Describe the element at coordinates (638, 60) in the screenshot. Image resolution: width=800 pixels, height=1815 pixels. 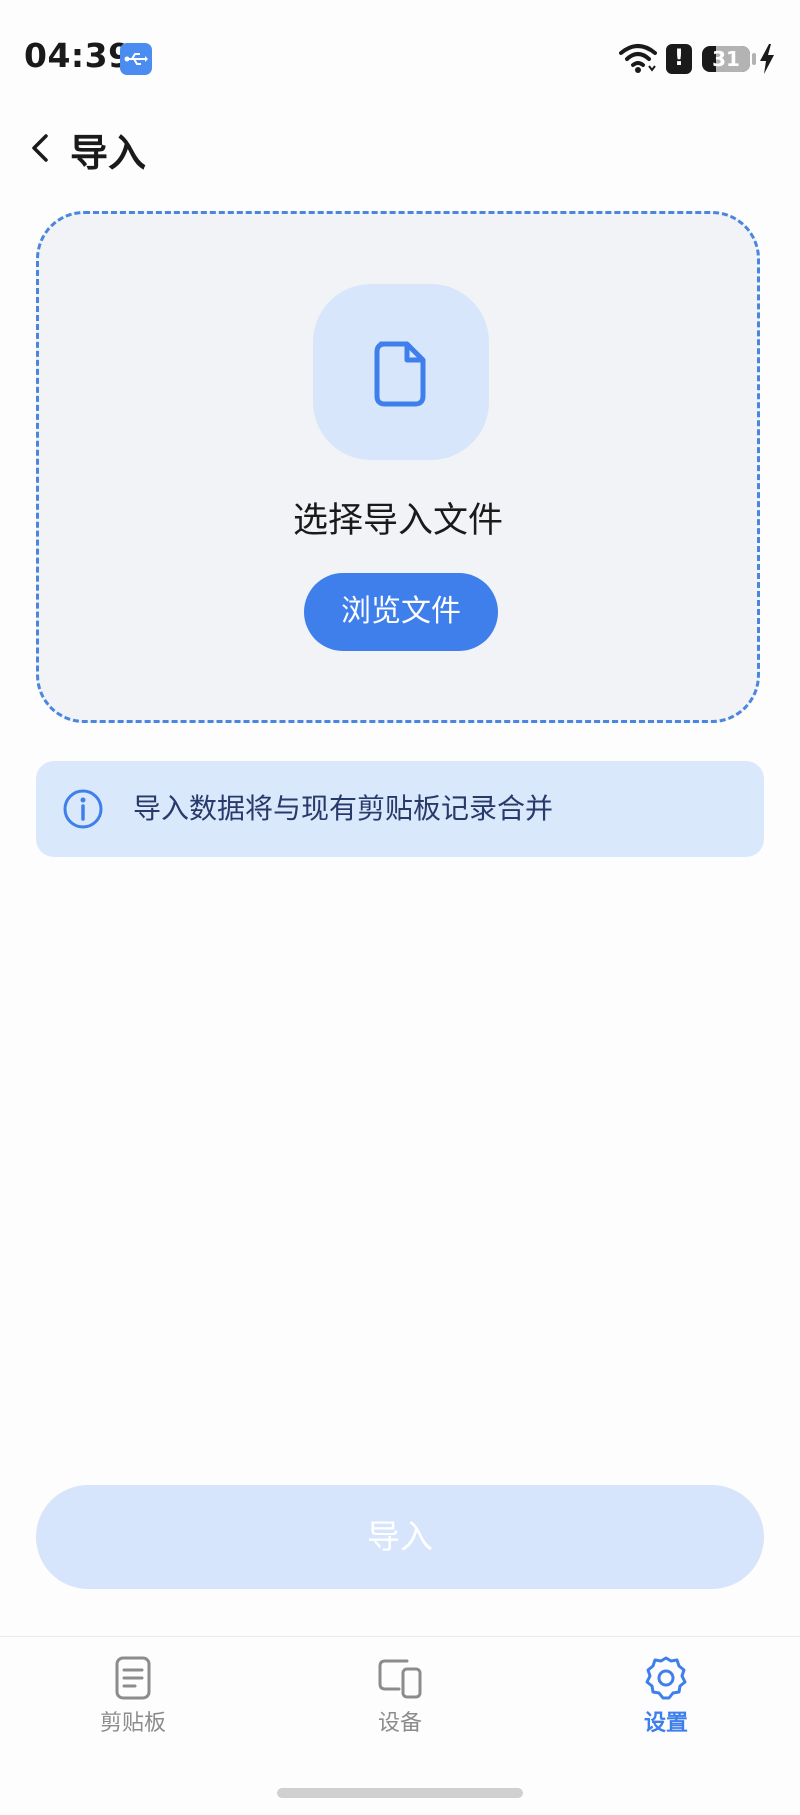
I see `wifi-icon` at that location.